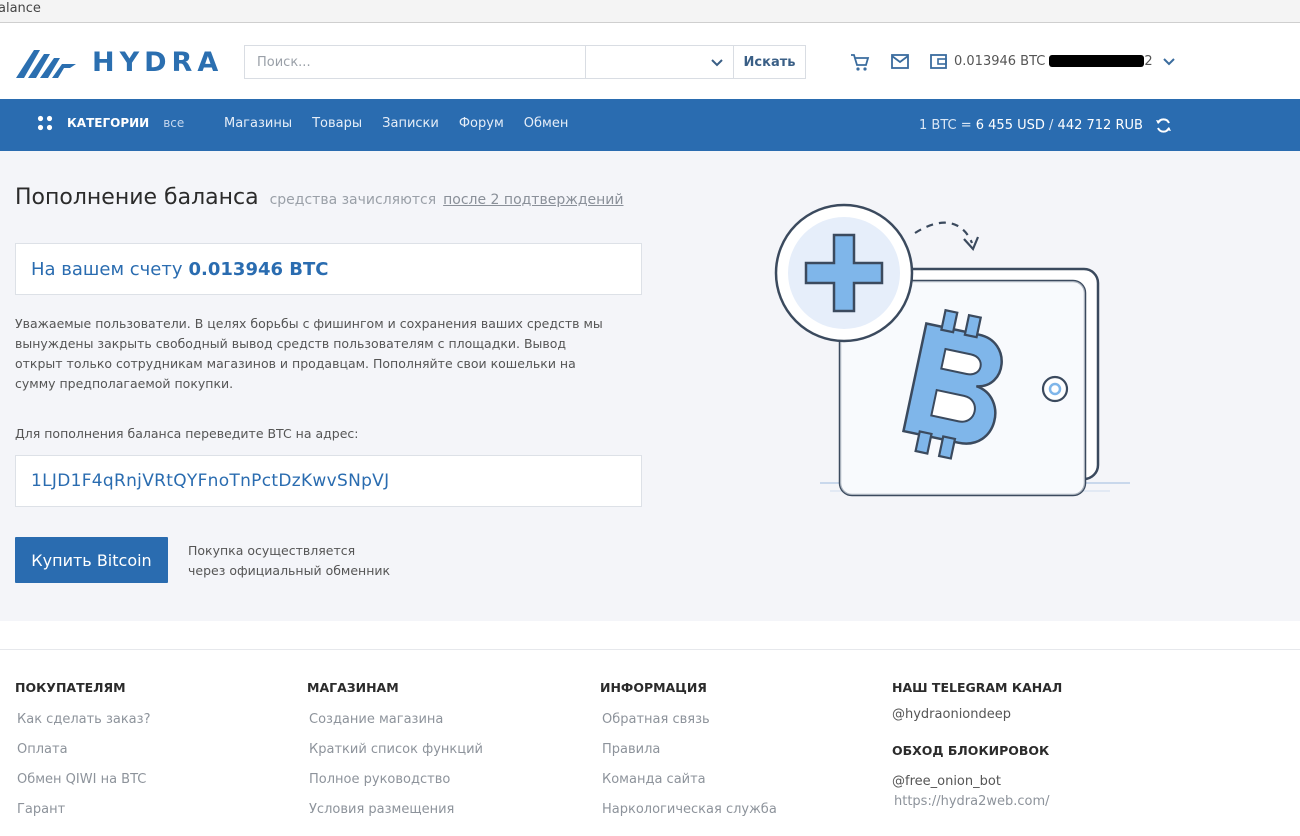 The width and height of the screenshot is (1300, 836). I want to click on footer-divider, so click(650, 649).